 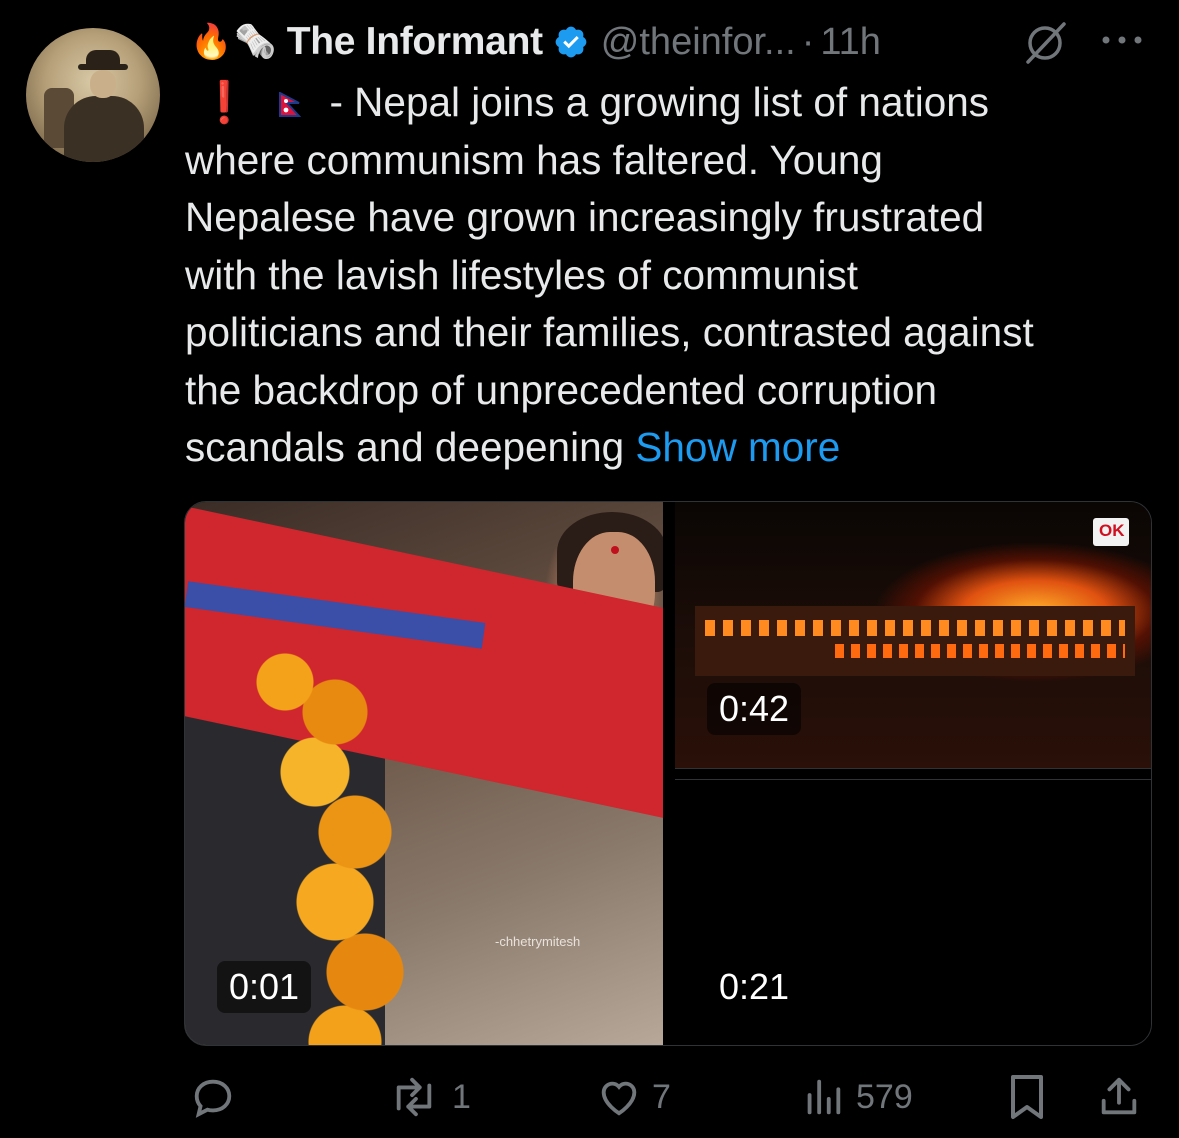 I want to click on thumbnail-burning-building, so click(x=915, y=641).